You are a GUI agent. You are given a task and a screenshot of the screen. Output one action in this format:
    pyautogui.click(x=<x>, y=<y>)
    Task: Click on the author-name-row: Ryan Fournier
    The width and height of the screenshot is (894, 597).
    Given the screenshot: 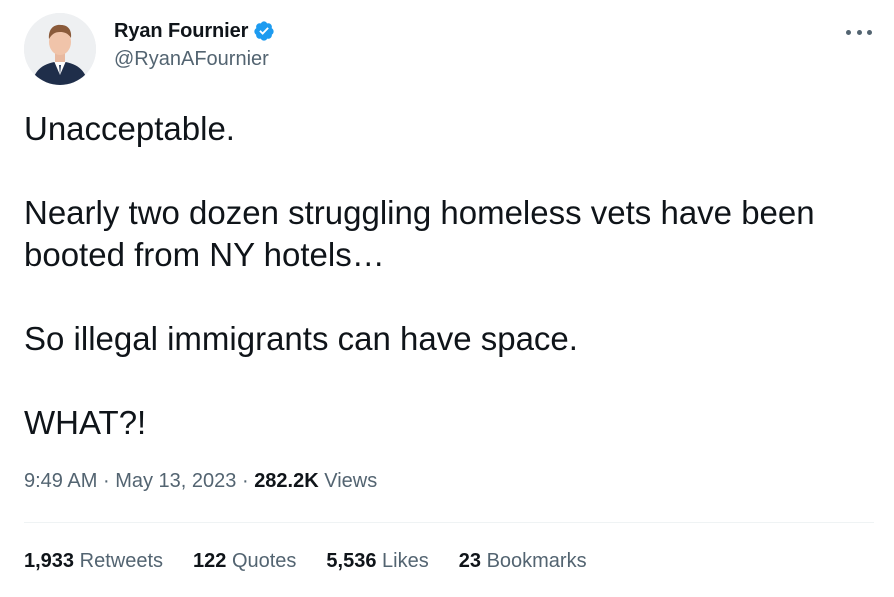 What is the action you would take?
    pyautogui.click(x=194, y=31)
    